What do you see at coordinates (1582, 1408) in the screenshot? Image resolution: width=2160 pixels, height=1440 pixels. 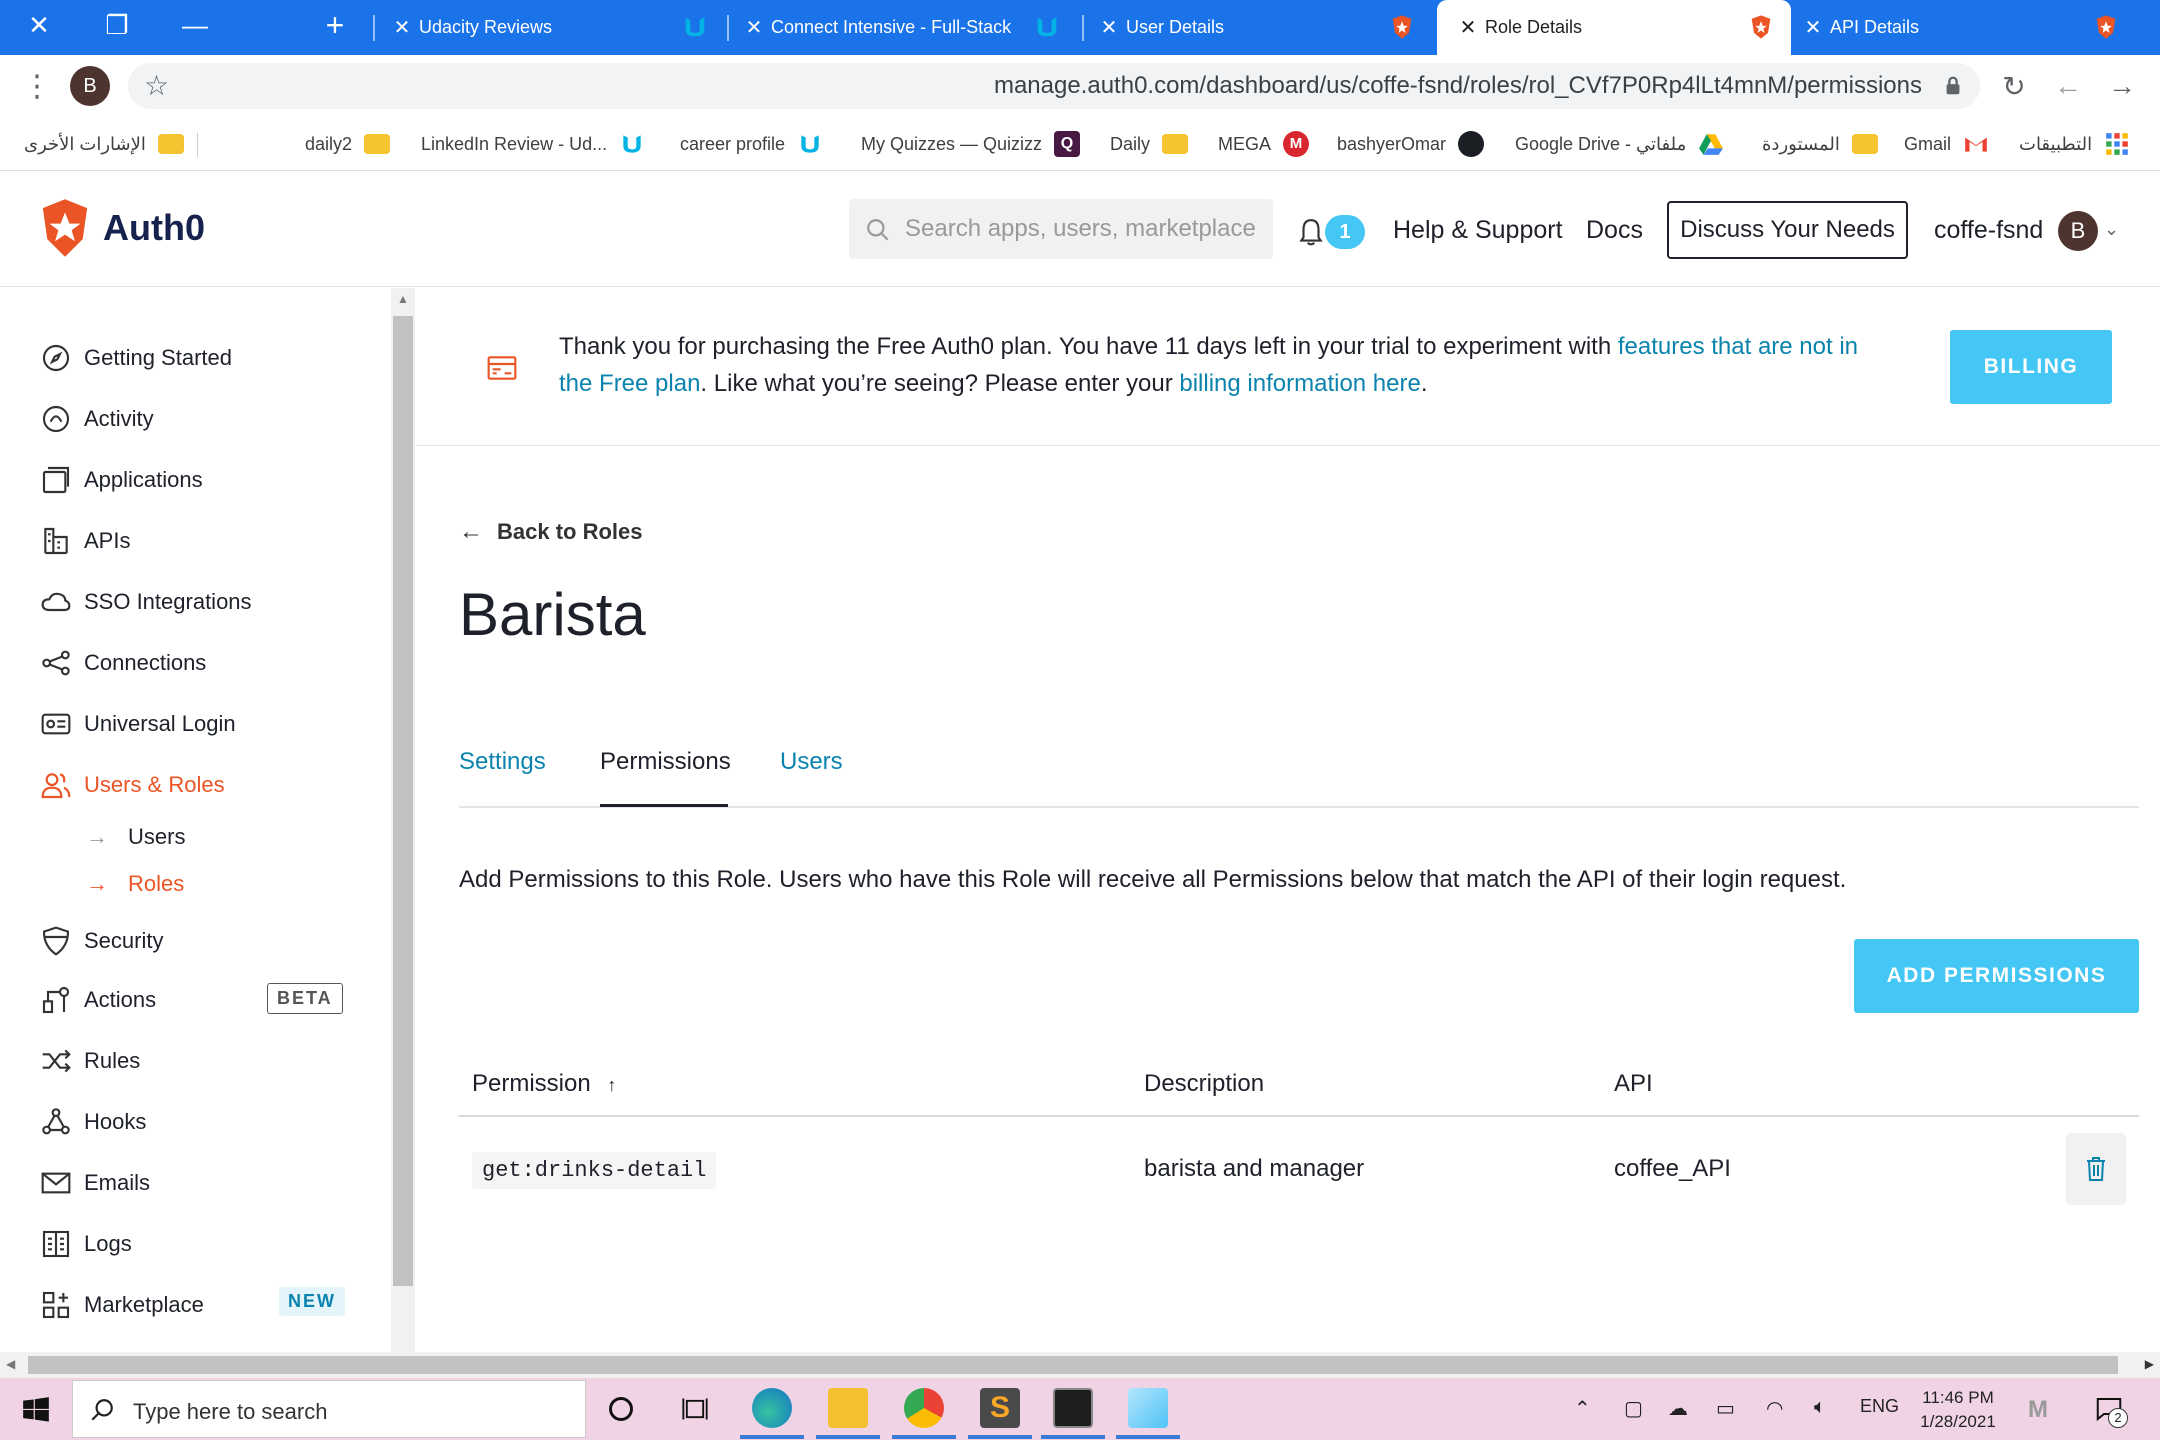 I see `chevron-up-icon: ⌃` at bounding box center [1582, 1408].